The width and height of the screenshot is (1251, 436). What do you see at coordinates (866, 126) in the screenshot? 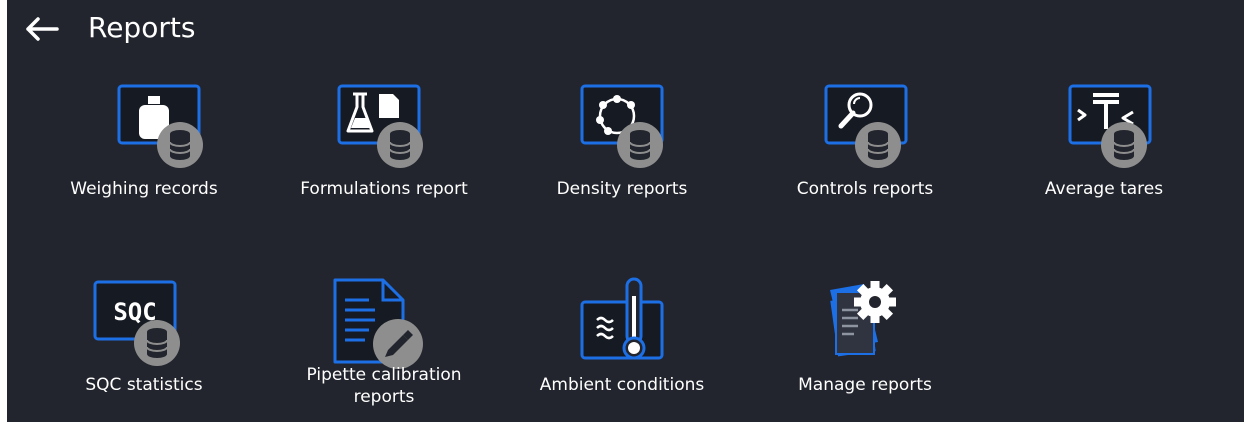
I see `magnifier-icon` at bounding box center [866, 126].